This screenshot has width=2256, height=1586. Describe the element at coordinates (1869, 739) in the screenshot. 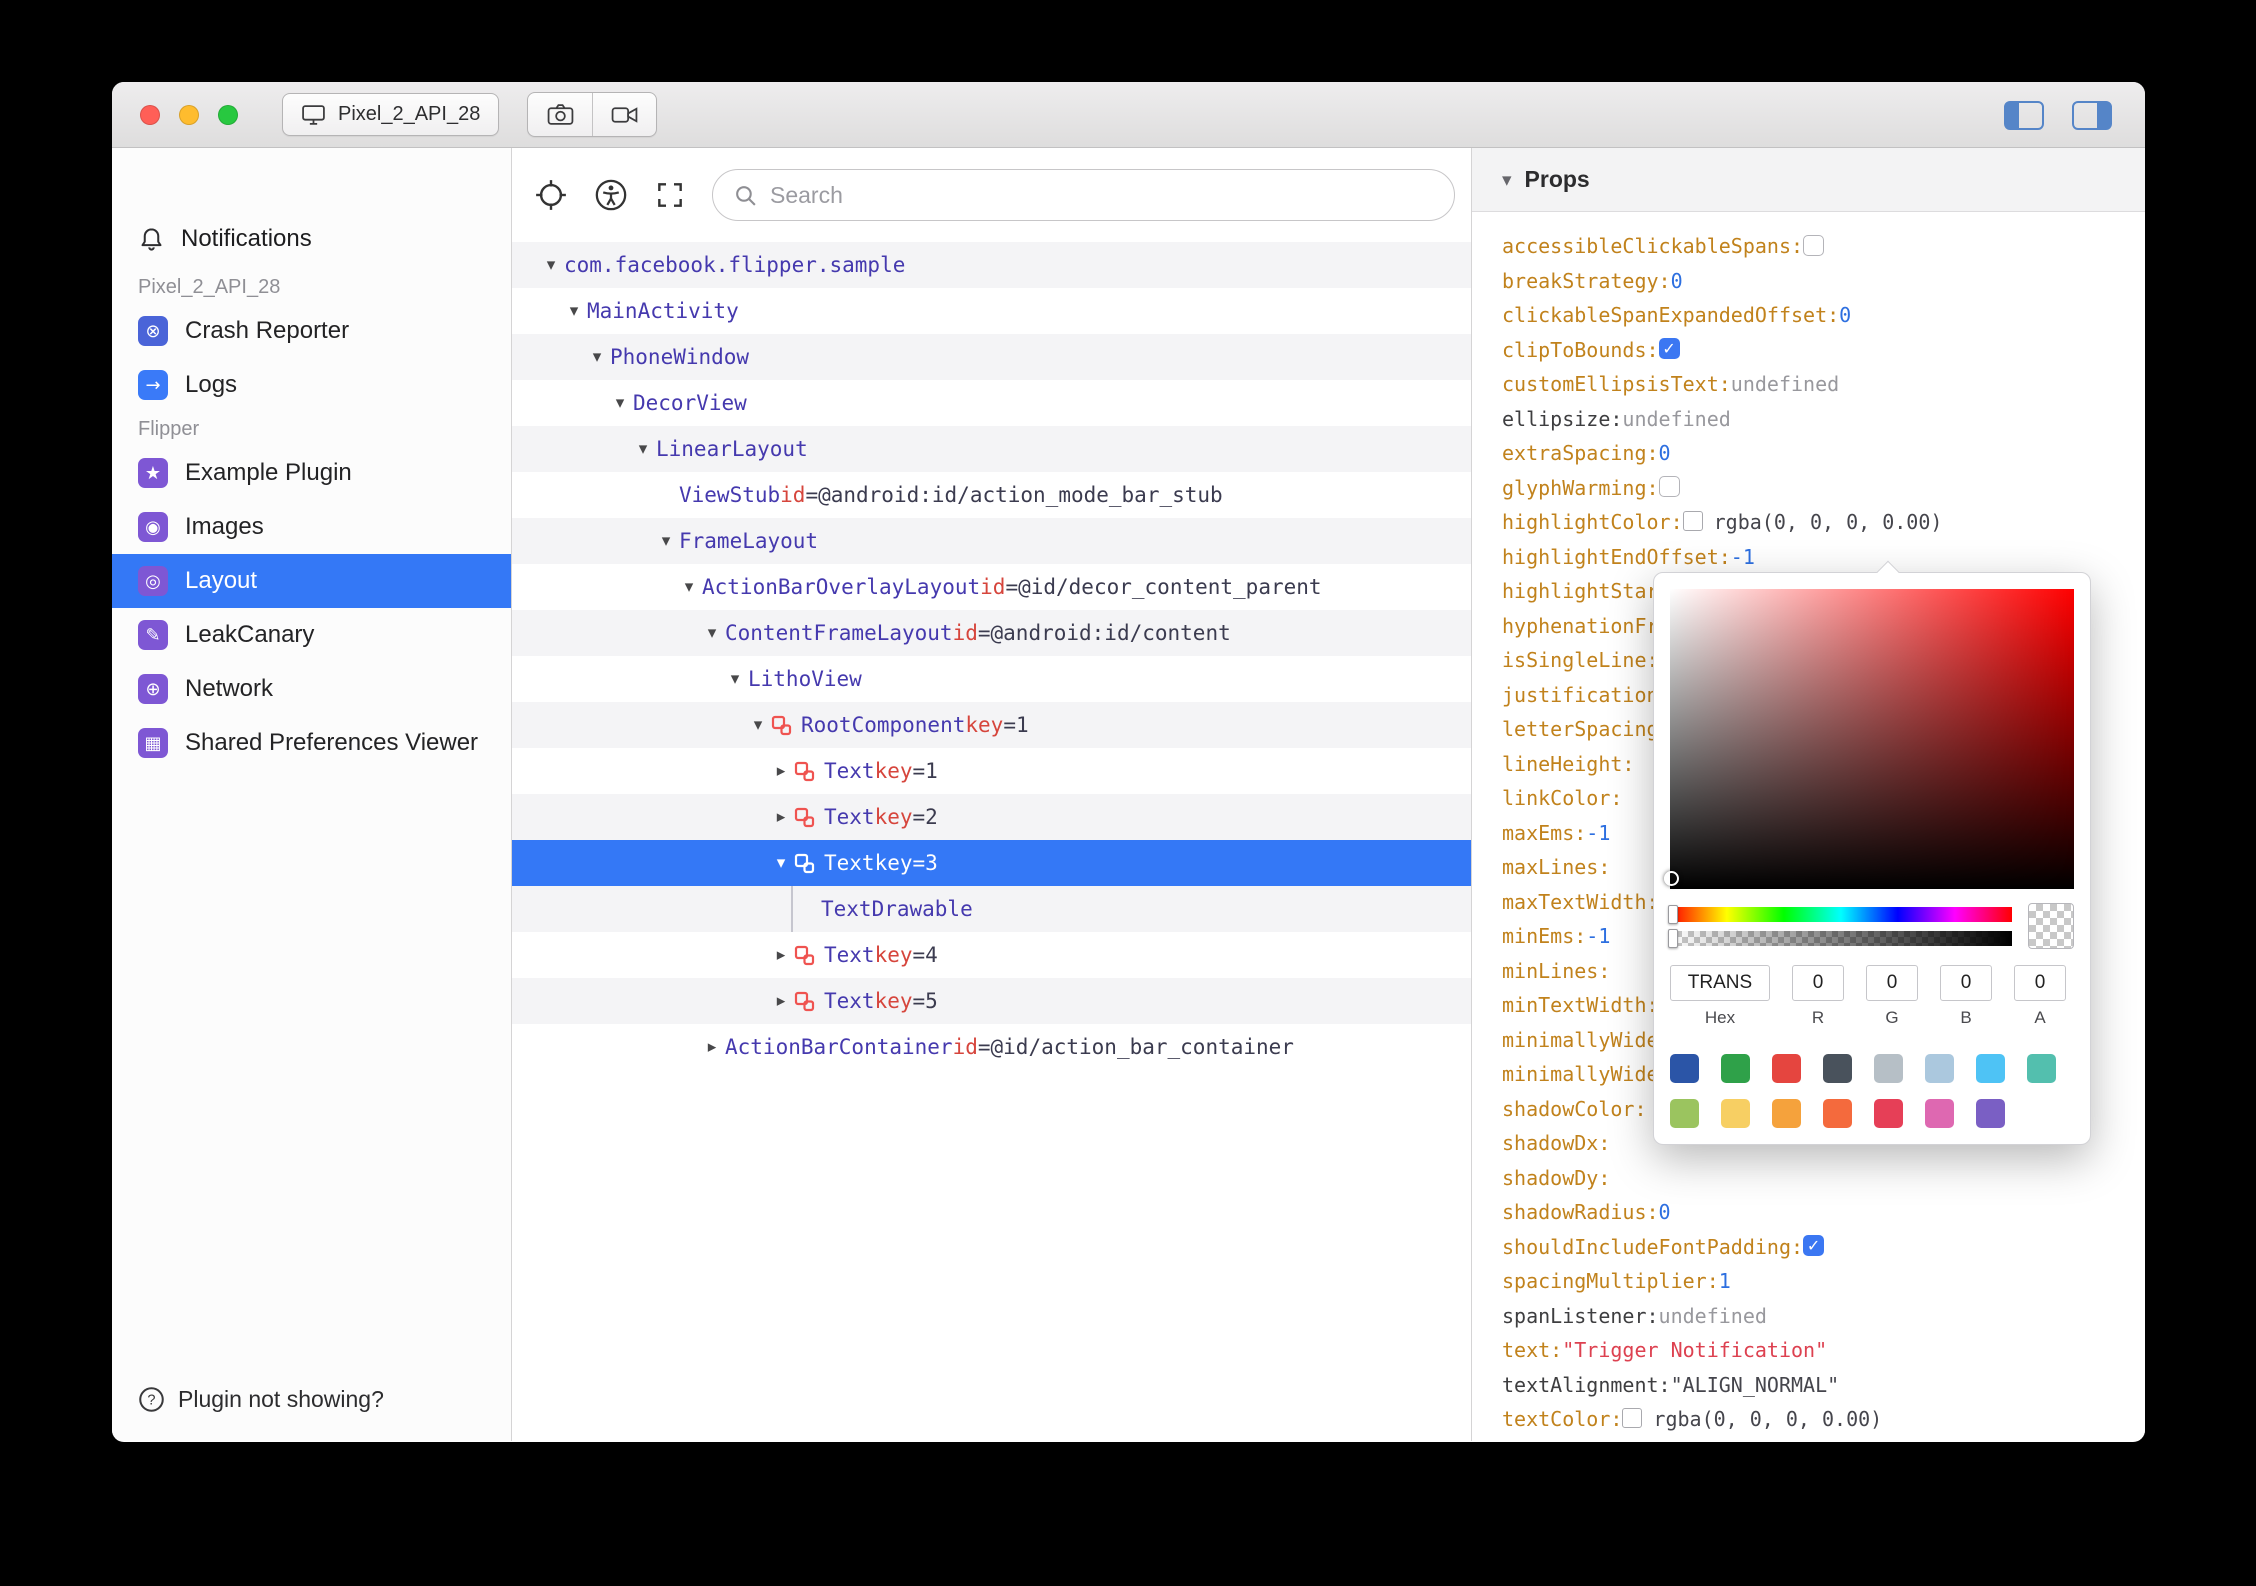

I see `saturation-area` at that location.